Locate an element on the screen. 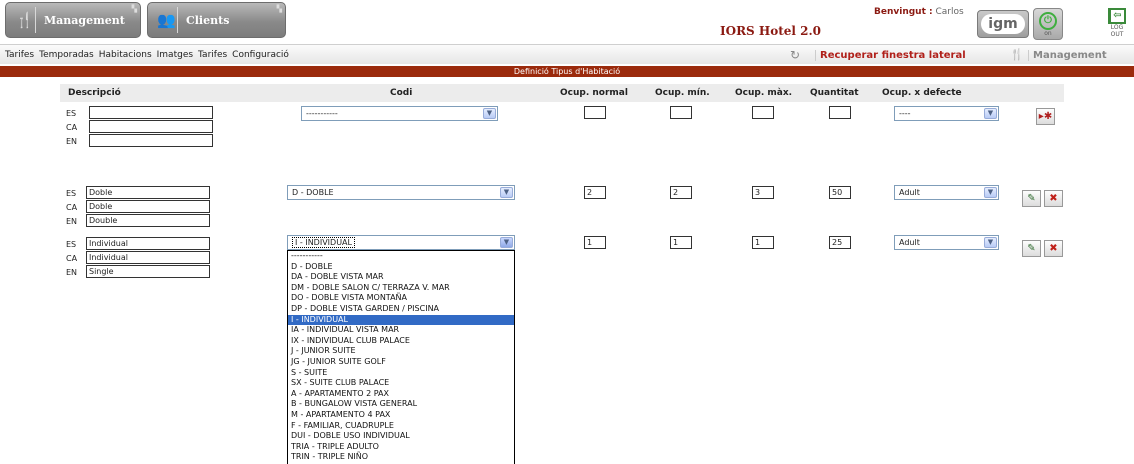 Image resolution: width=1134 pixels, height=464 pixels. dropdown-option: TRIN - TRIPLE NIÑO is located at coordinates (401, 457).